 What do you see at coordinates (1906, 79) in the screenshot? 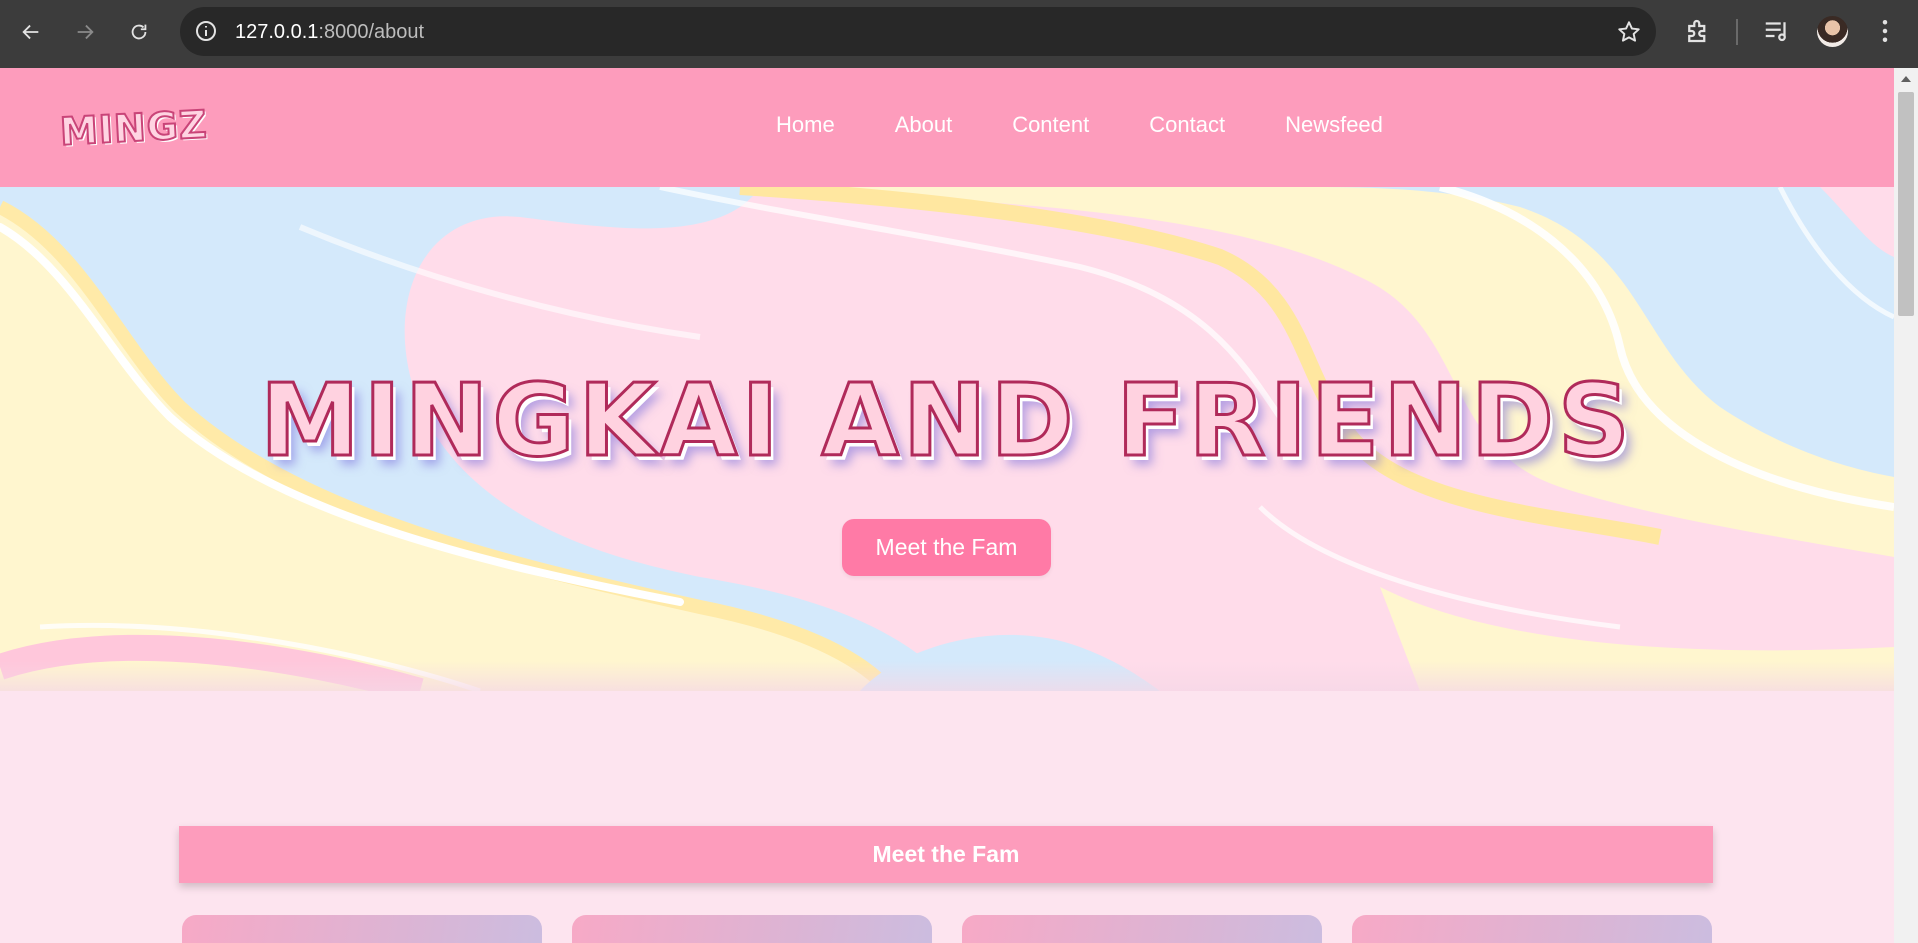
I see `scroll-up-arrow-icon` at bounding box center [1906, 79].